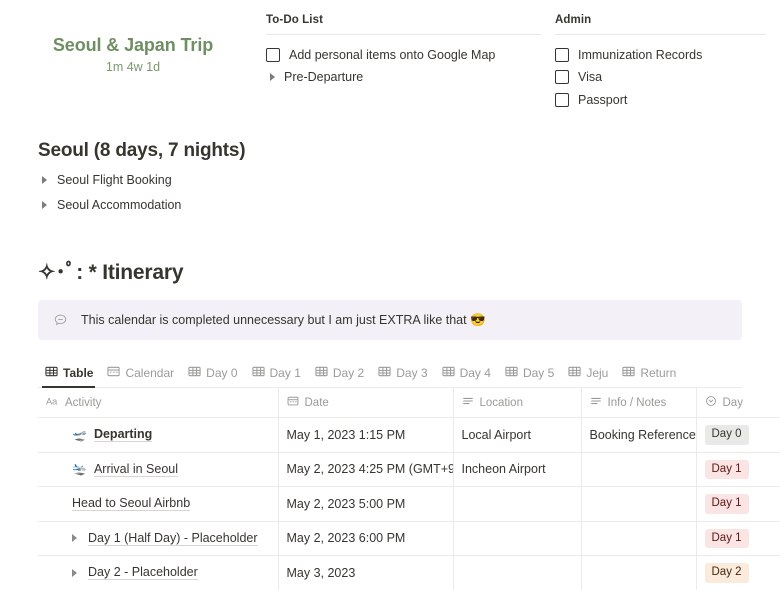 The width and height of the screenshot is (780, 590). I want to click on cell-activity: Day 1 (Half Day) - Placeholder, so click(158, 539).